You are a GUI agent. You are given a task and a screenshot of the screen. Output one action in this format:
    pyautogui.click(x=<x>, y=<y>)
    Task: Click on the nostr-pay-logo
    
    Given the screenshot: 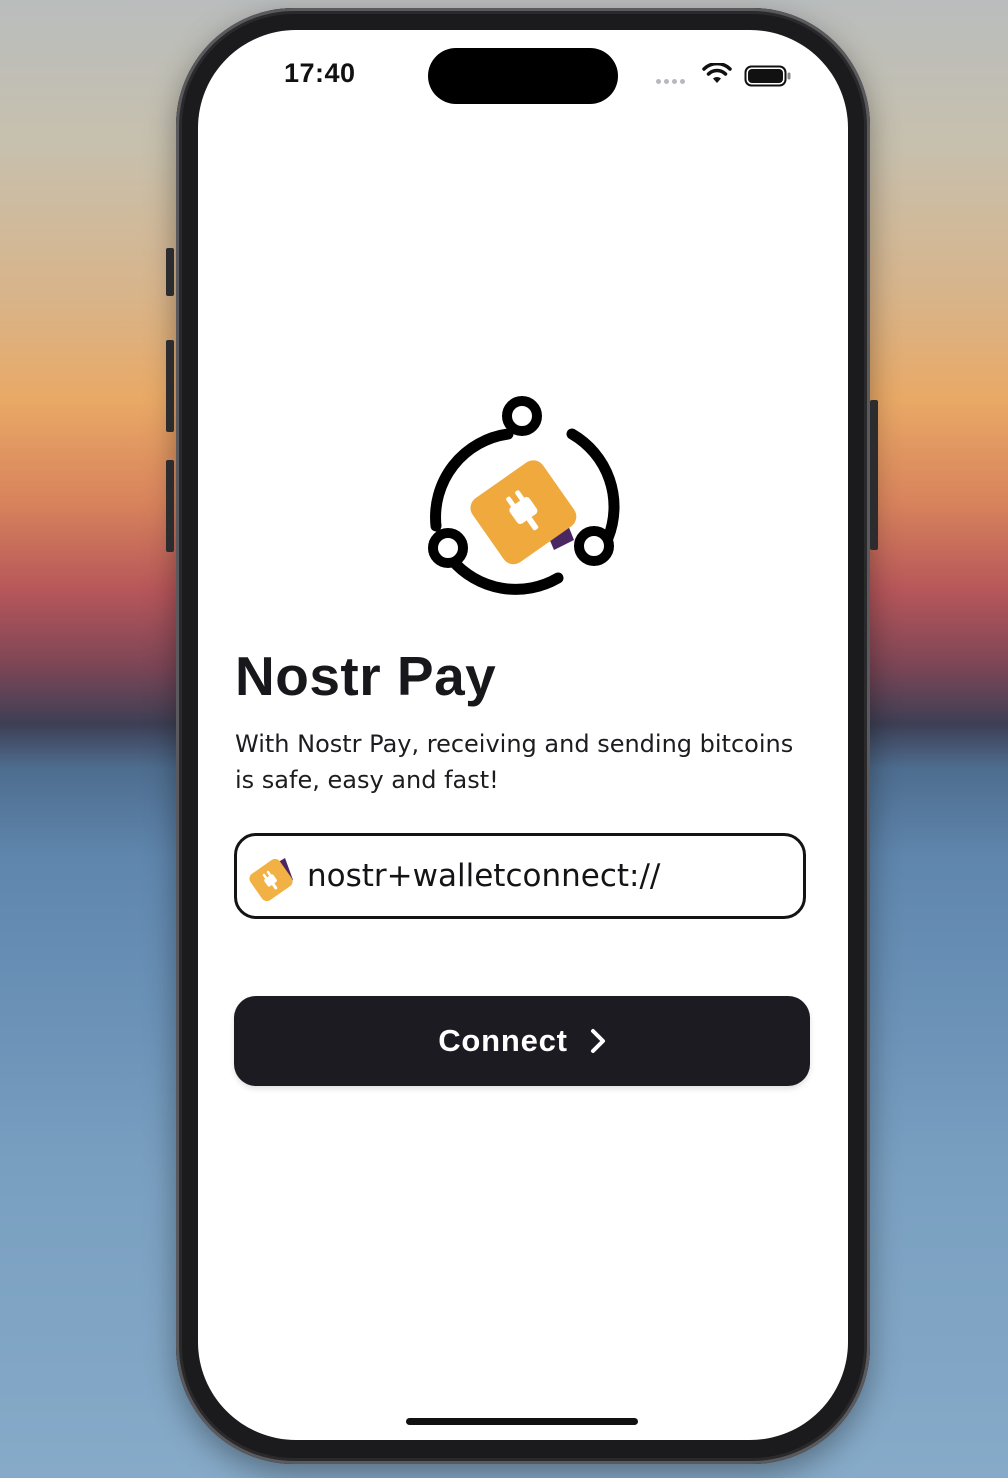 What is the action you would take?
    pyautogui.click(x=524, y=495)
    